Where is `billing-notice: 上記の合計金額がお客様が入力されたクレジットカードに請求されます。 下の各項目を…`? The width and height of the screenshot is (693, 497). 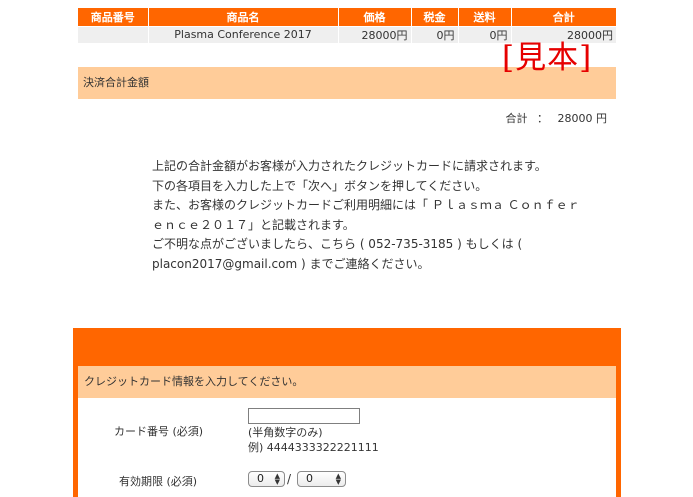
billing-notice: 上記の合計金額がお客様が入力されたクレジットカードに請求されます。 下の各項目を… is located at coordinates (370, 215).